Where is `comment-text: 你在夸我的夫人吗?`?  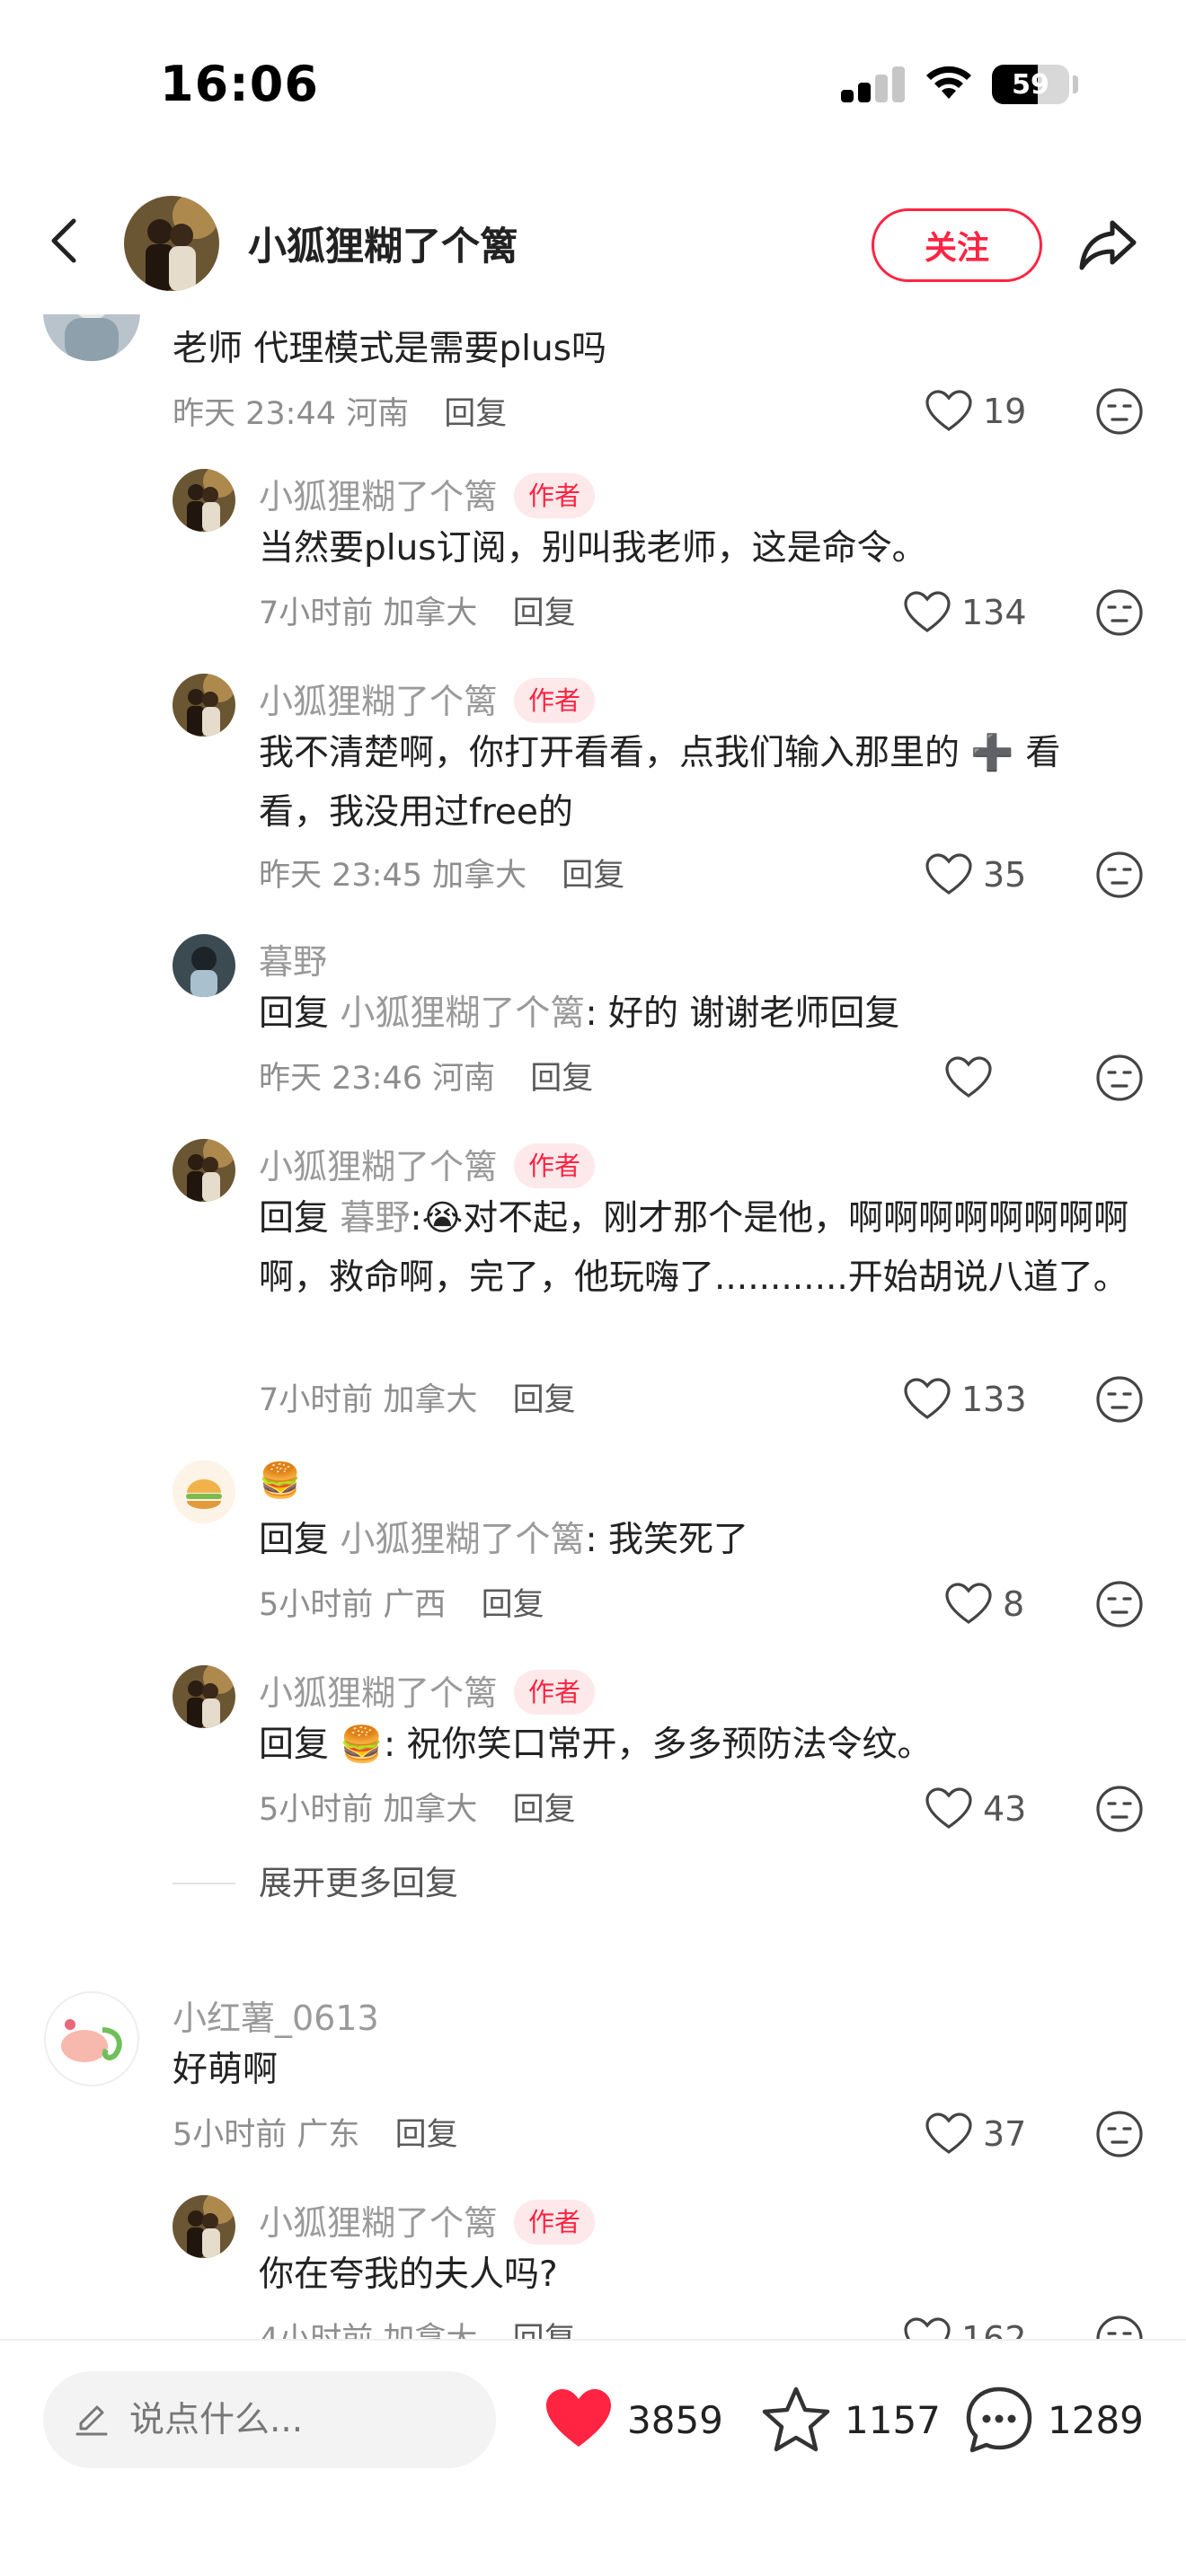 comment-text: 你在夸我的夫人吗? is located at coordinates (408, 2274).